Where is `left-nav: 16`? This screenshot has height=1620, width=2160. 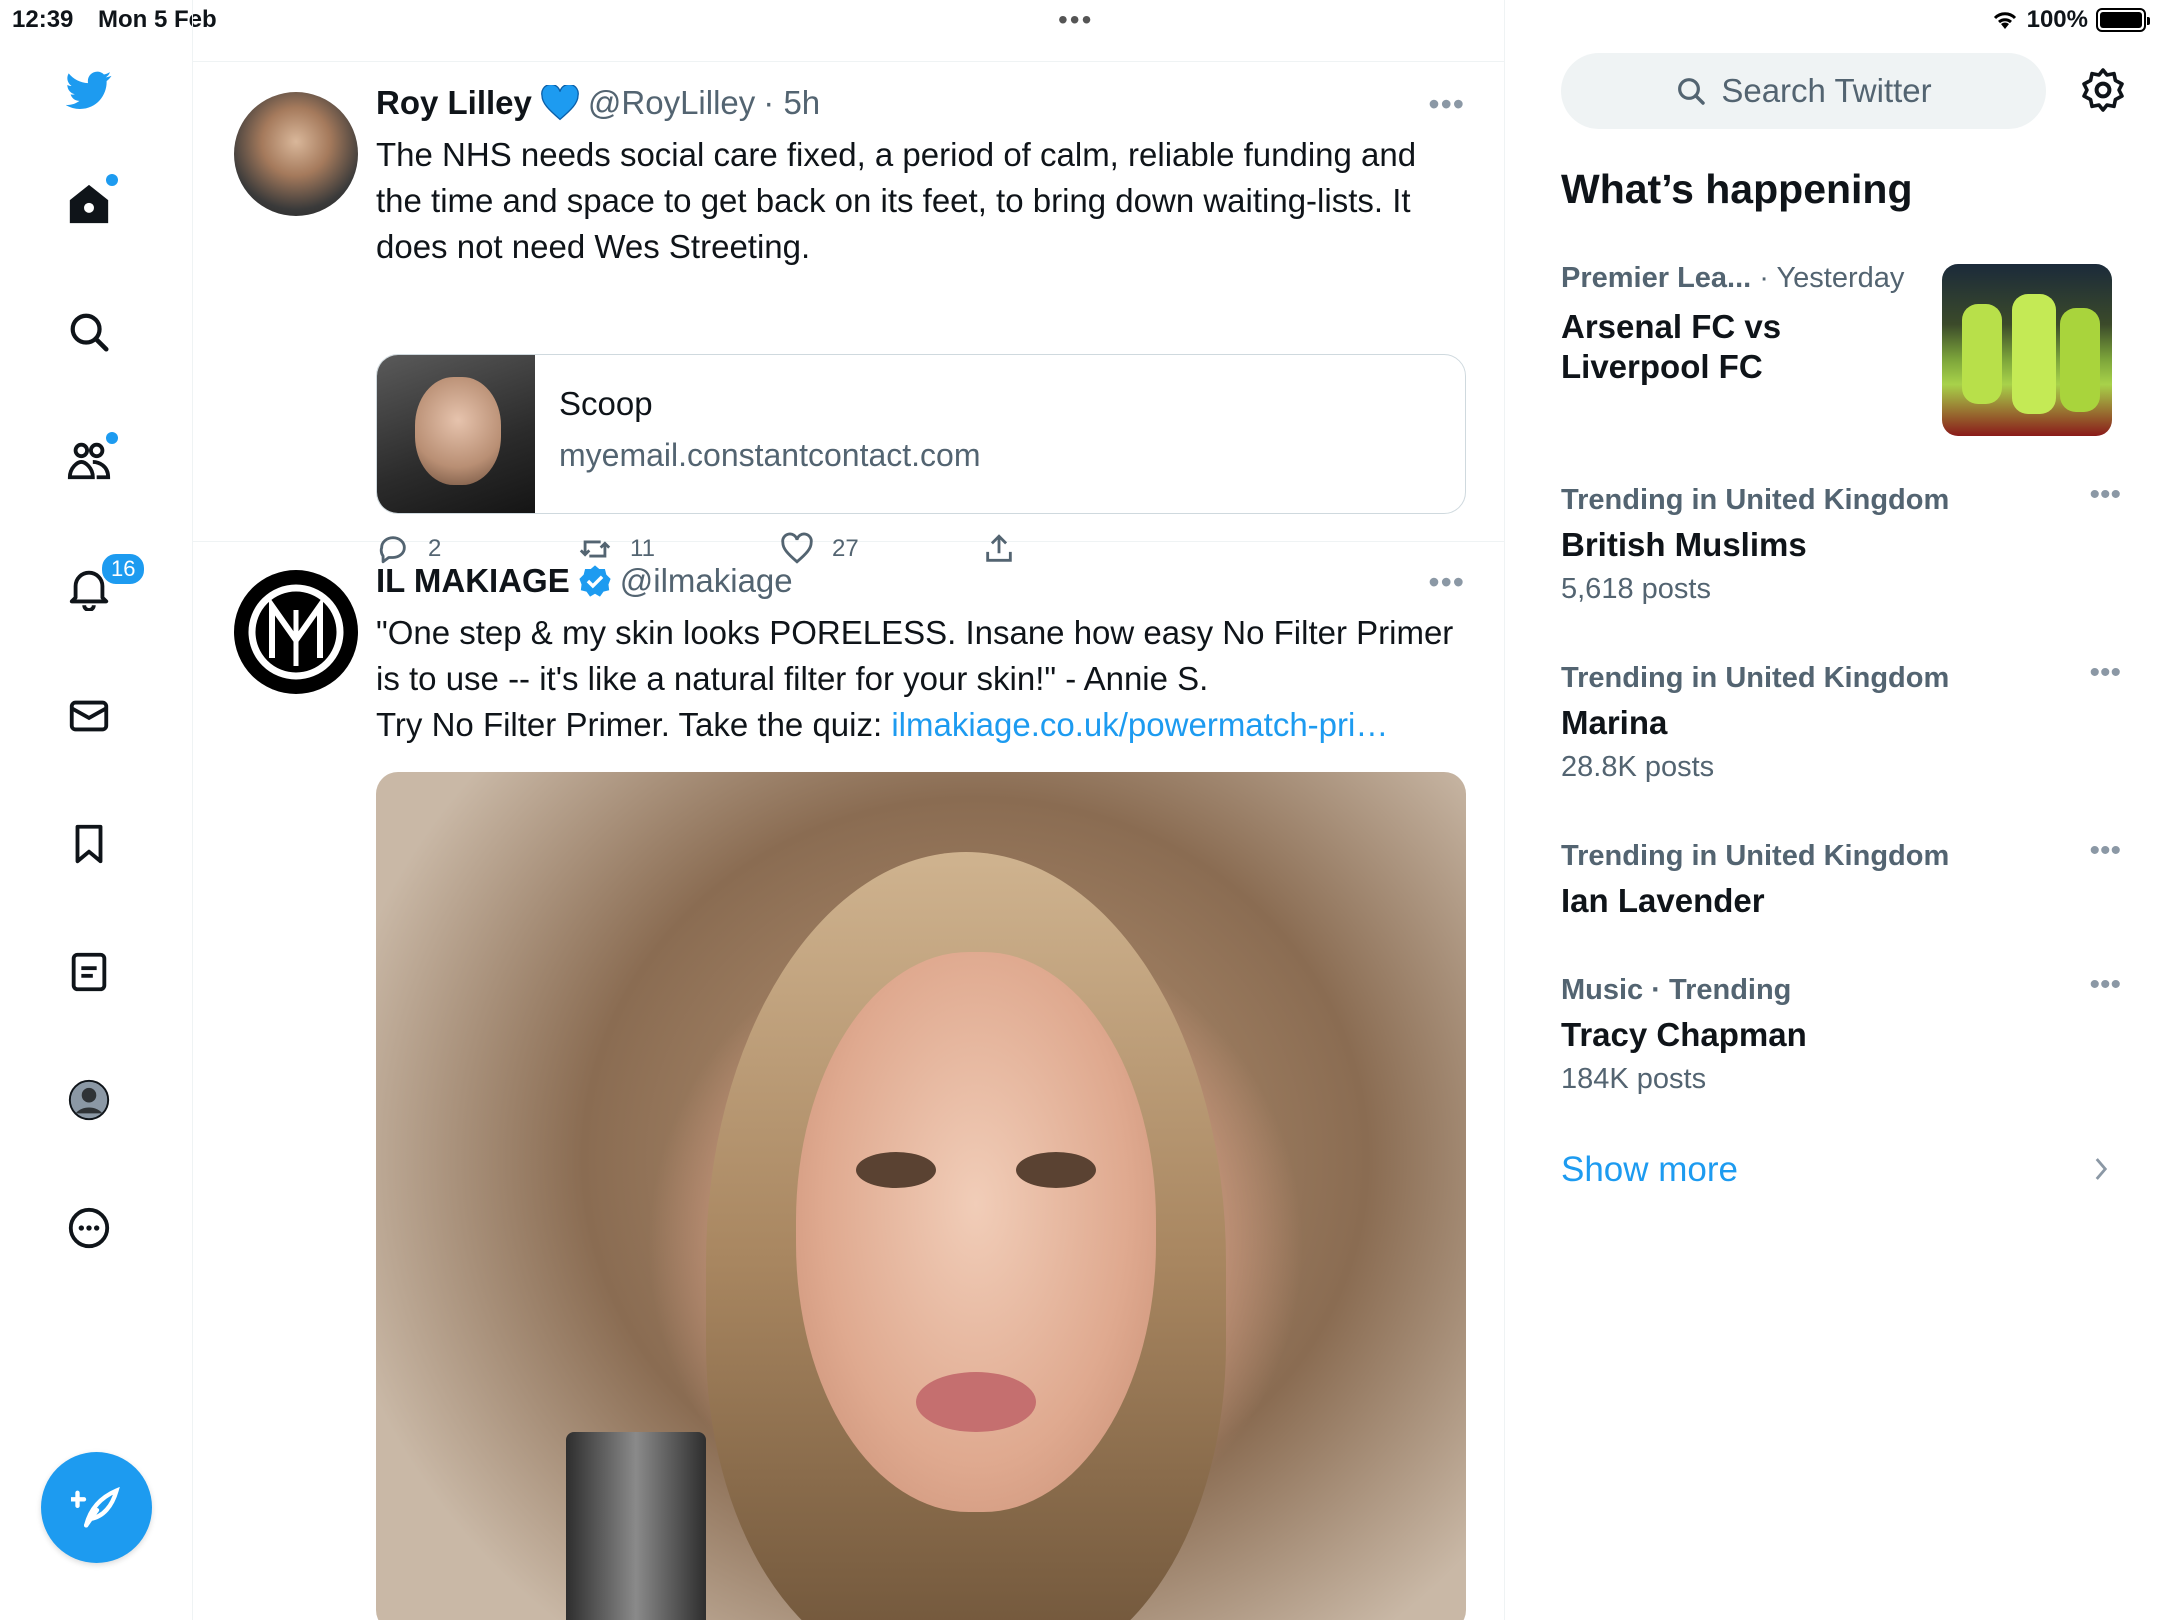
left-nav: 16 is located at coordinates (96, 810).